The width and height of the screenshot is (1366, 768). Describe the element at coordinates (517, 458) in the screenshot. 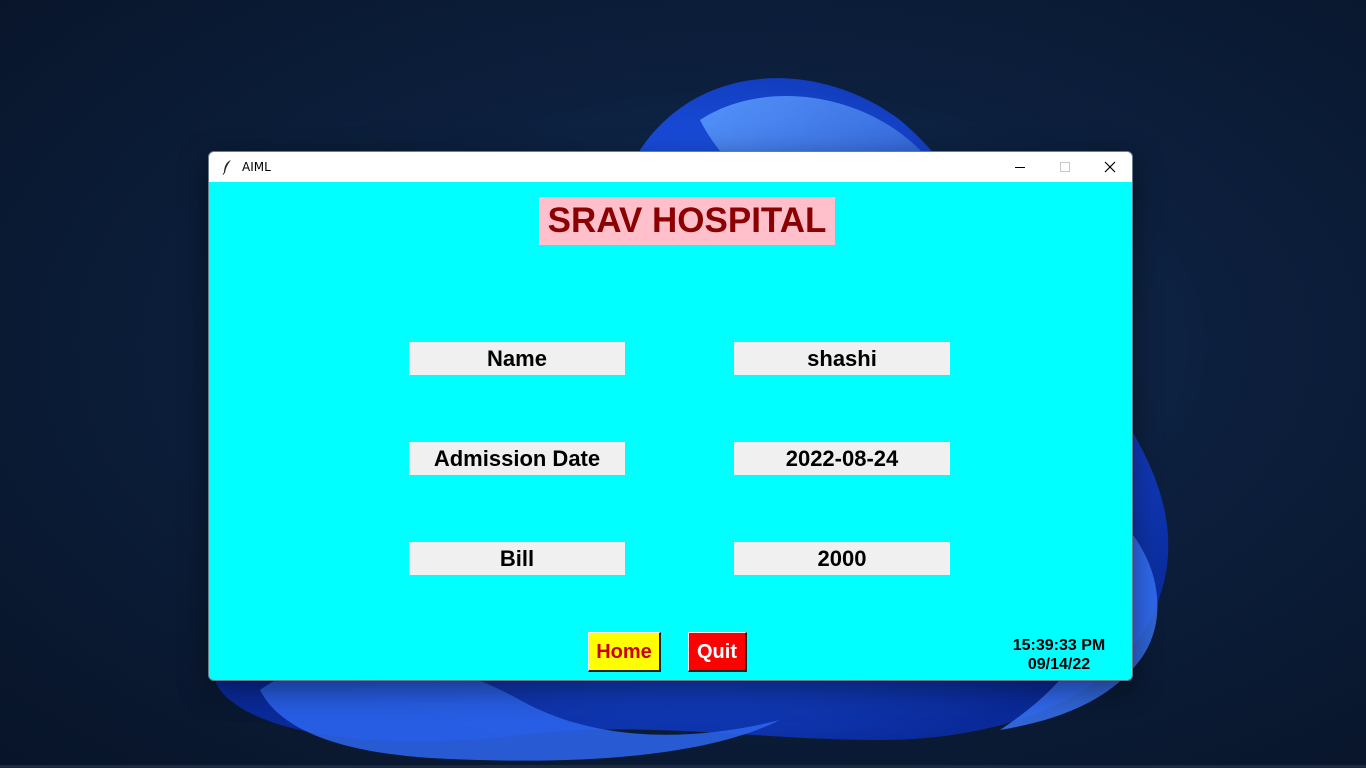

I see `admission-date-label: Admission Date` at that location.